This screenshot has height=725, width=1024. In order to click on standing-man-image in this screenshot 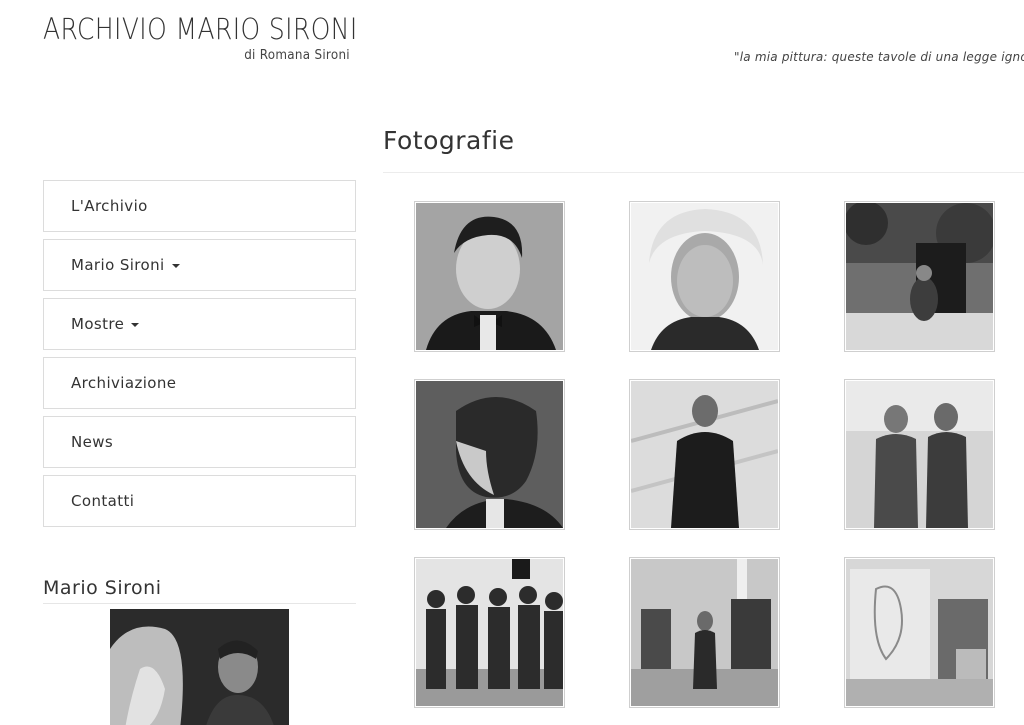, I will do `click(704, 454)`.